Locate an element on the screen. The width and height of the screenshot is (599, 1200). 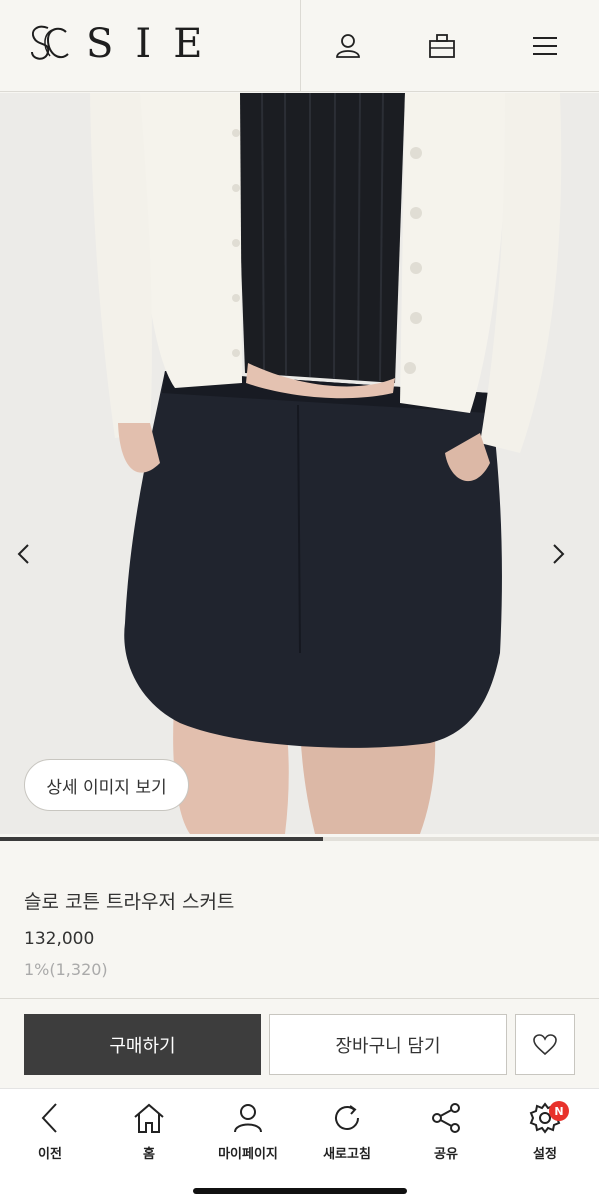
heart-icon is located at coordinates (545, 1044).